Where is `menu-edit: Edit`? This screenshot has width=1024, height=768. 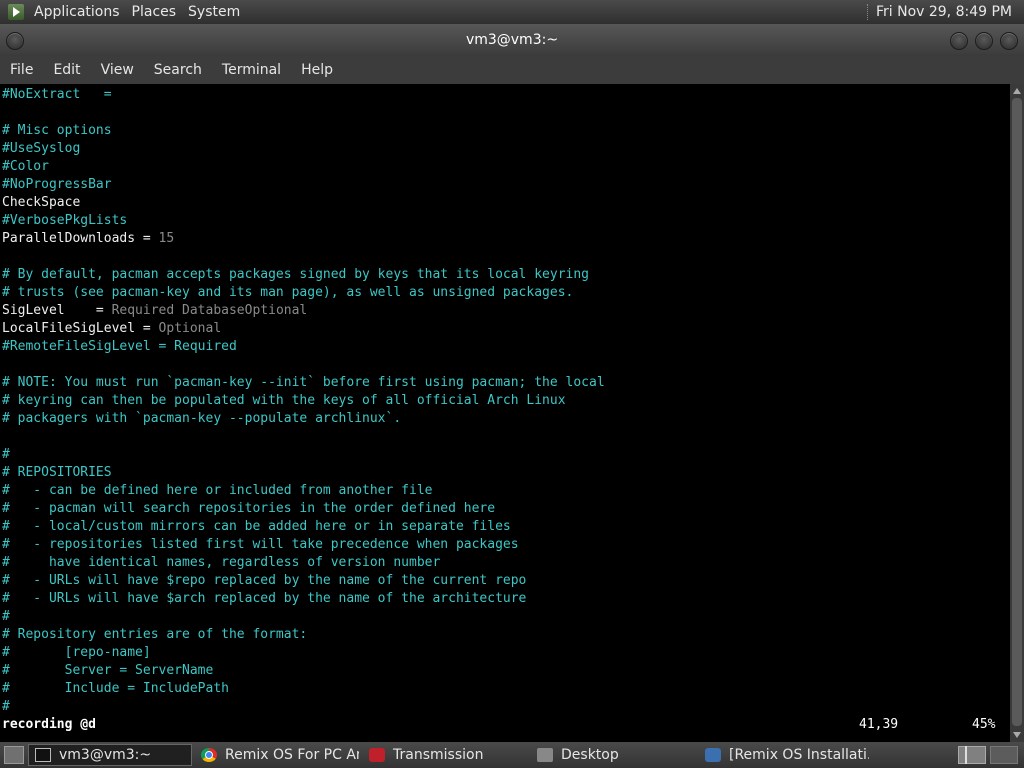
menu-edit: Edit is located at coordinates (66, 70).